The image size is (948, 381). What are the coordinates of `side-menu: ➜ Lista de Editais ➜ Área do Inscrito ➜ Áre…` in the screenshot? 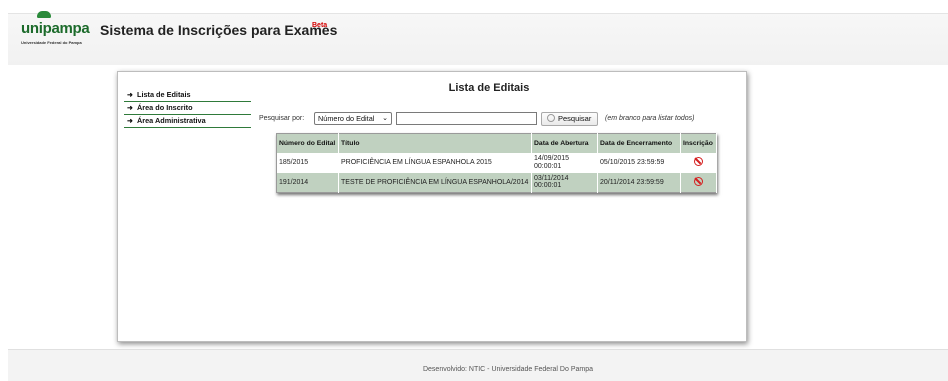 It's located at (187, 108).